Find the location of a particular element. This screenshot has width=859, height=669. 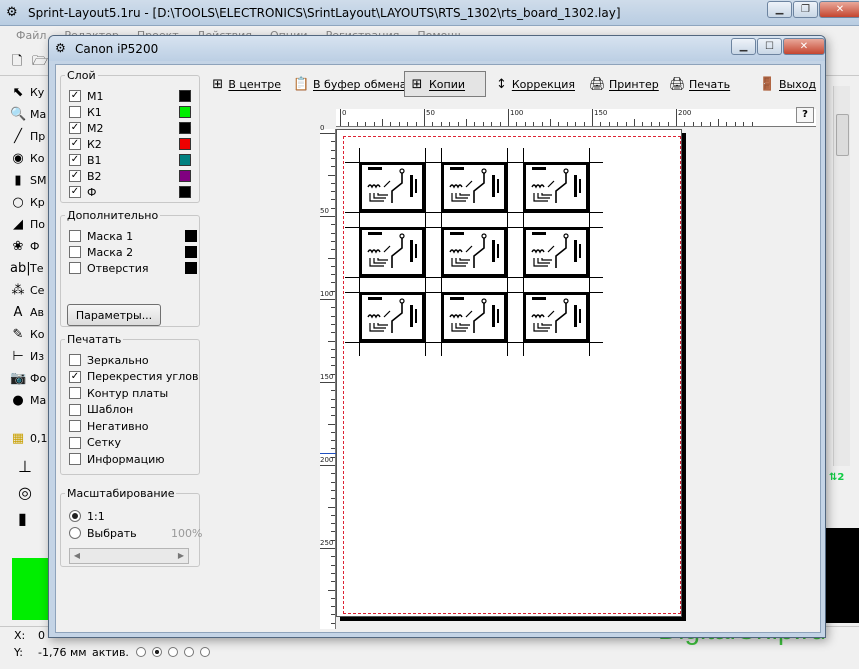

help-button: ? is located at coordinates (805, 115).